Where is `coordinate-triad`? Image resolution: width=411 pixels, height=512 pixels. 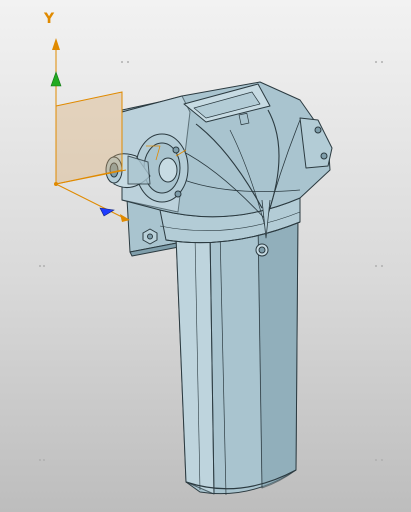 coordinate-triad is located at coordinates (90, 130).